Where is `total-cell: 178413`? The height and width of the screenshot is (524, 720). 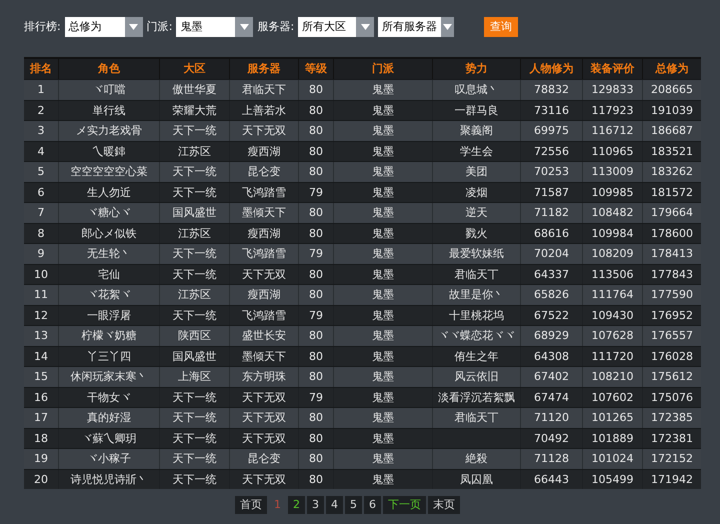 total-cell: 178413 is located at coordinates (672, 254).